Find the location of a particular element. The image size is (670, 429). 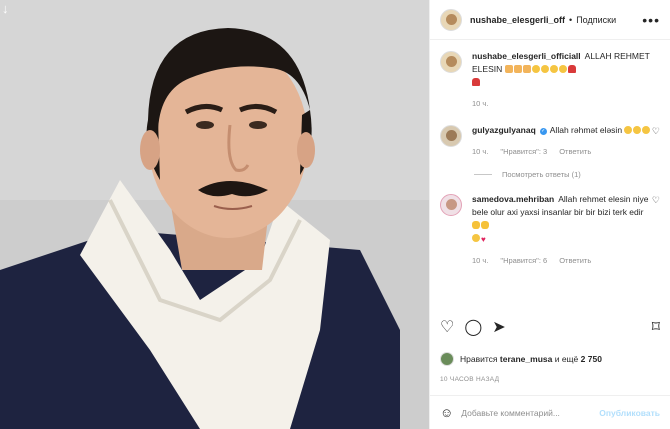

liker-username: terane_musa is located at coordinates (526, 359).